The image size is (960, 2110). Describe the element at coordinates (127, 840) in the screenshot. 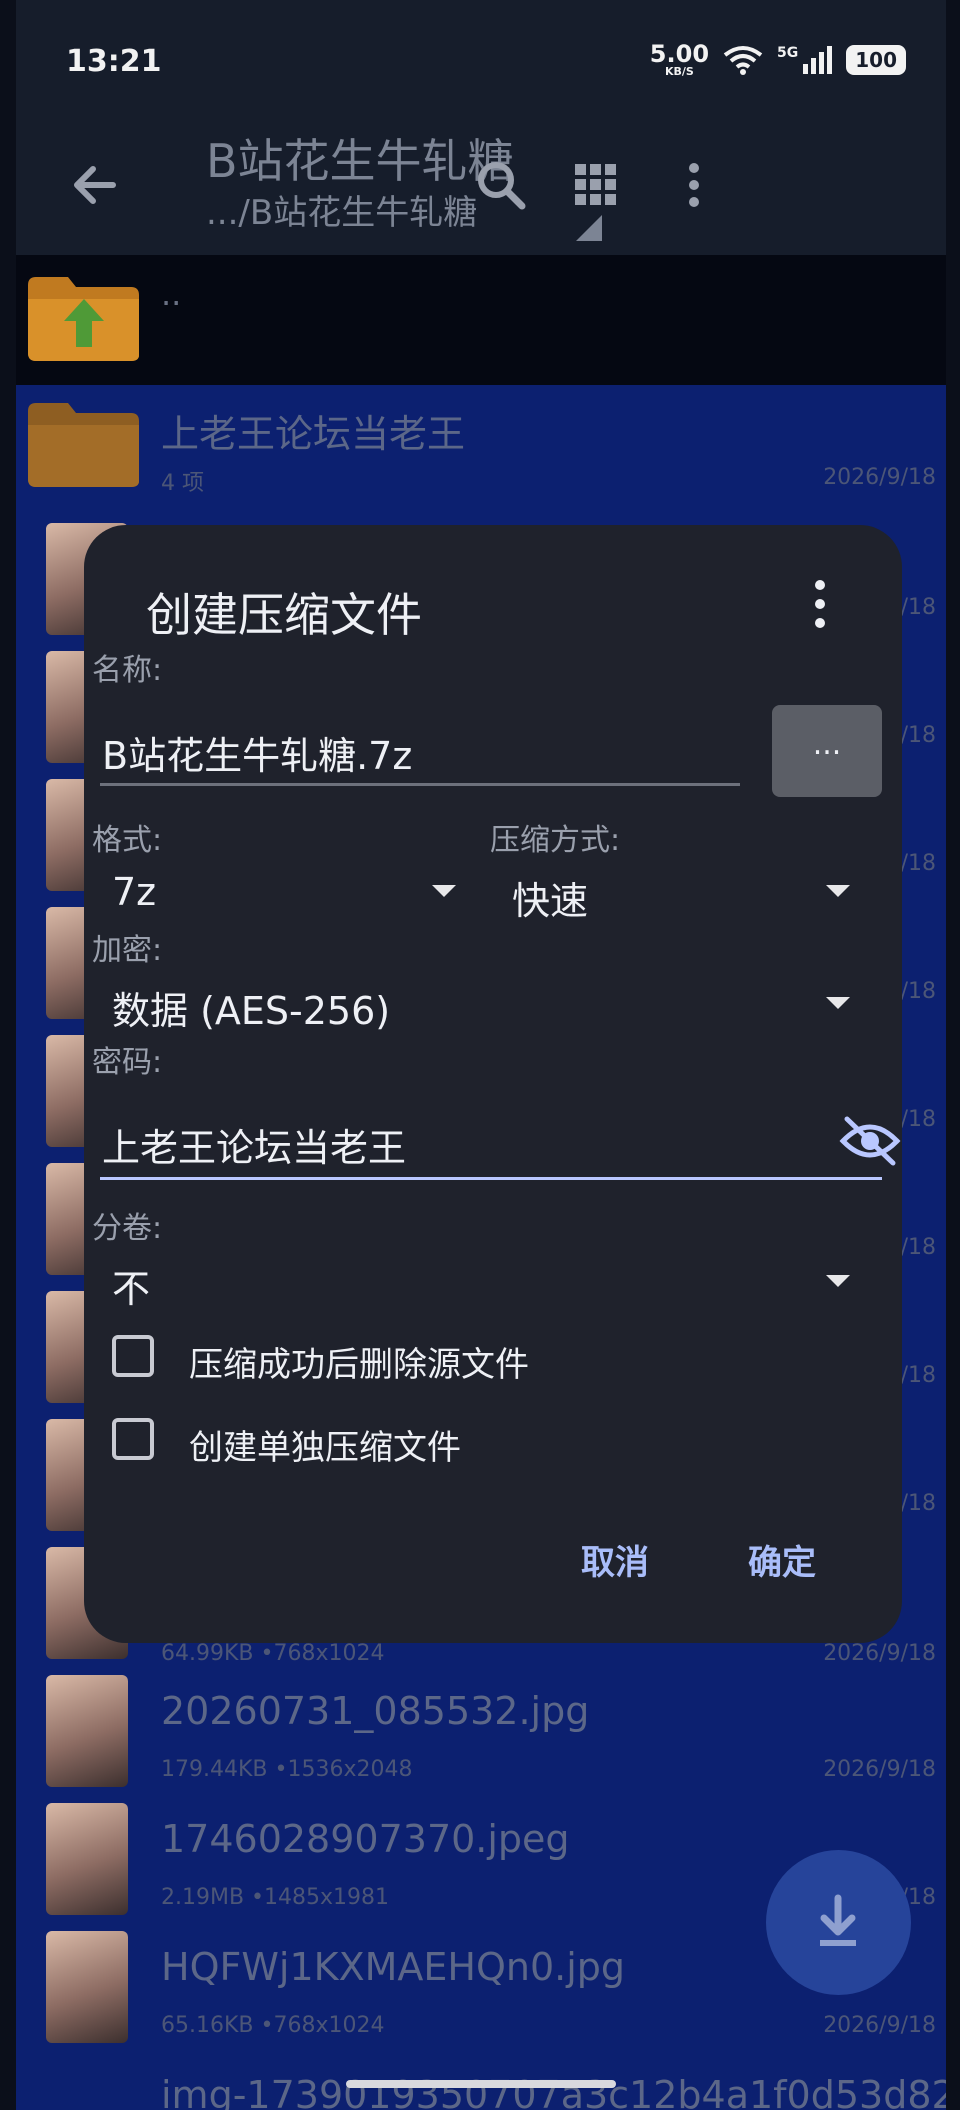

I see `format-label: 格式:` at that location.